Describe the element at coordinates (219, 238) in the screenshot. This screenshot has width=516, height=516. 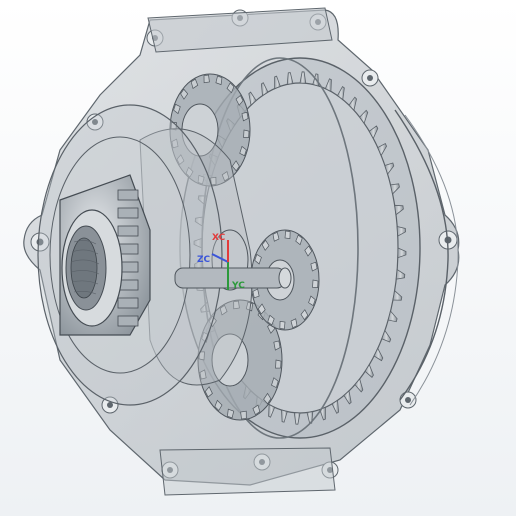
I see `triad-x-label: XC` at that location.